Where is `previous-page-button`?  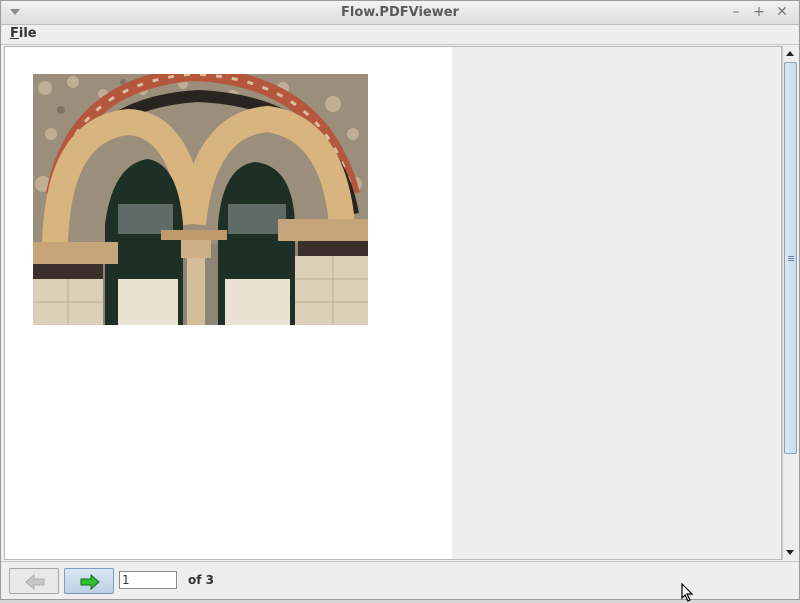
previous-page-button is located at coordinates (34, 581).